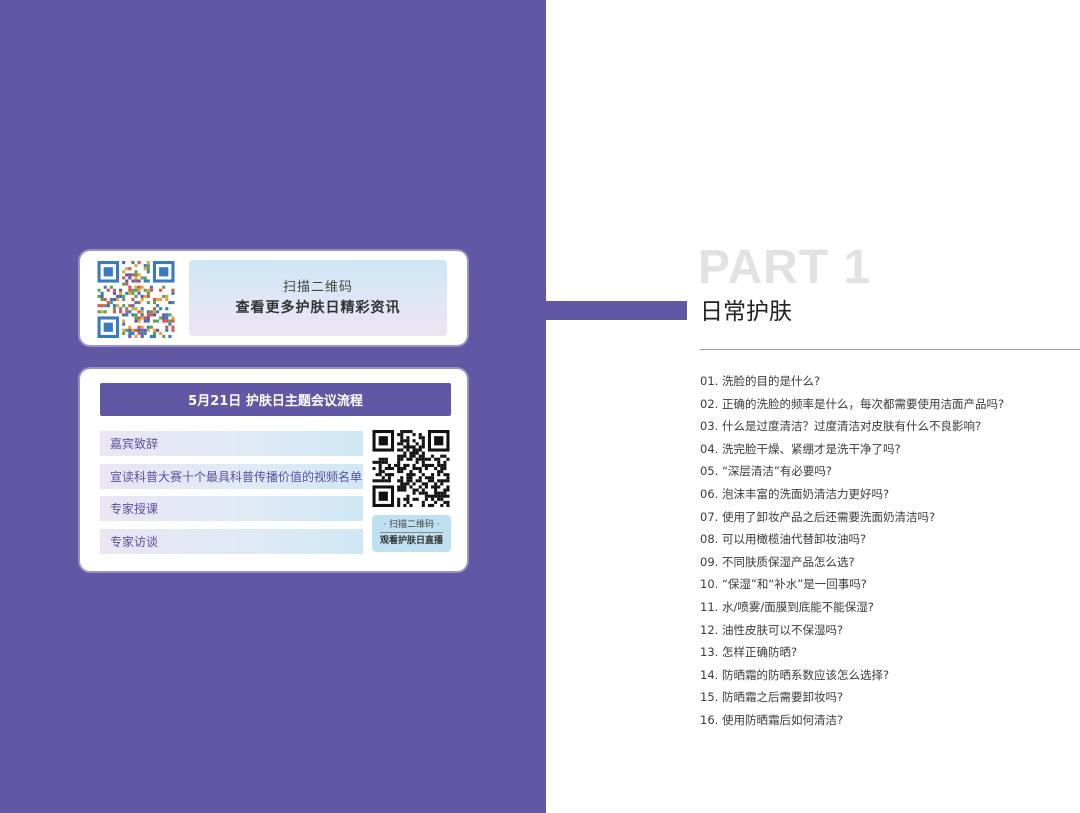 This screenshot has width=1080, height=813. What do you see at coordinates (411, 525) in the screenshot?
I see `live-line1: · 扫描二维码 ·` at bounding box center [411, 525].